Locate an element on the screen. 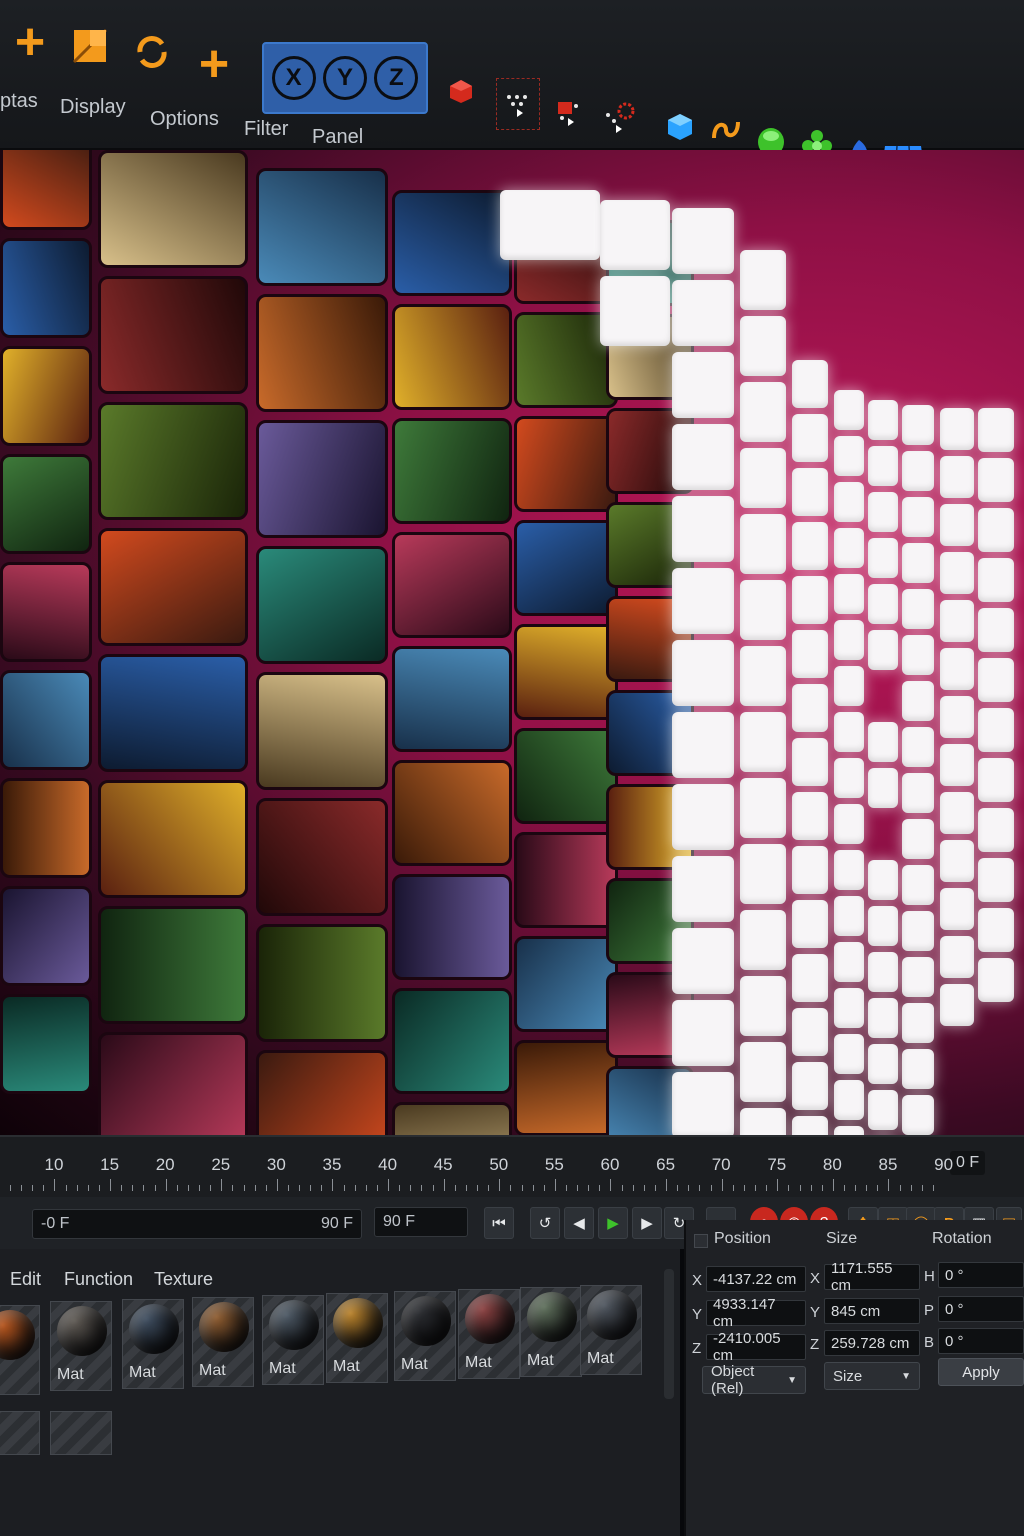  play-icon: ▶ is located at coordinates (613, 1223).